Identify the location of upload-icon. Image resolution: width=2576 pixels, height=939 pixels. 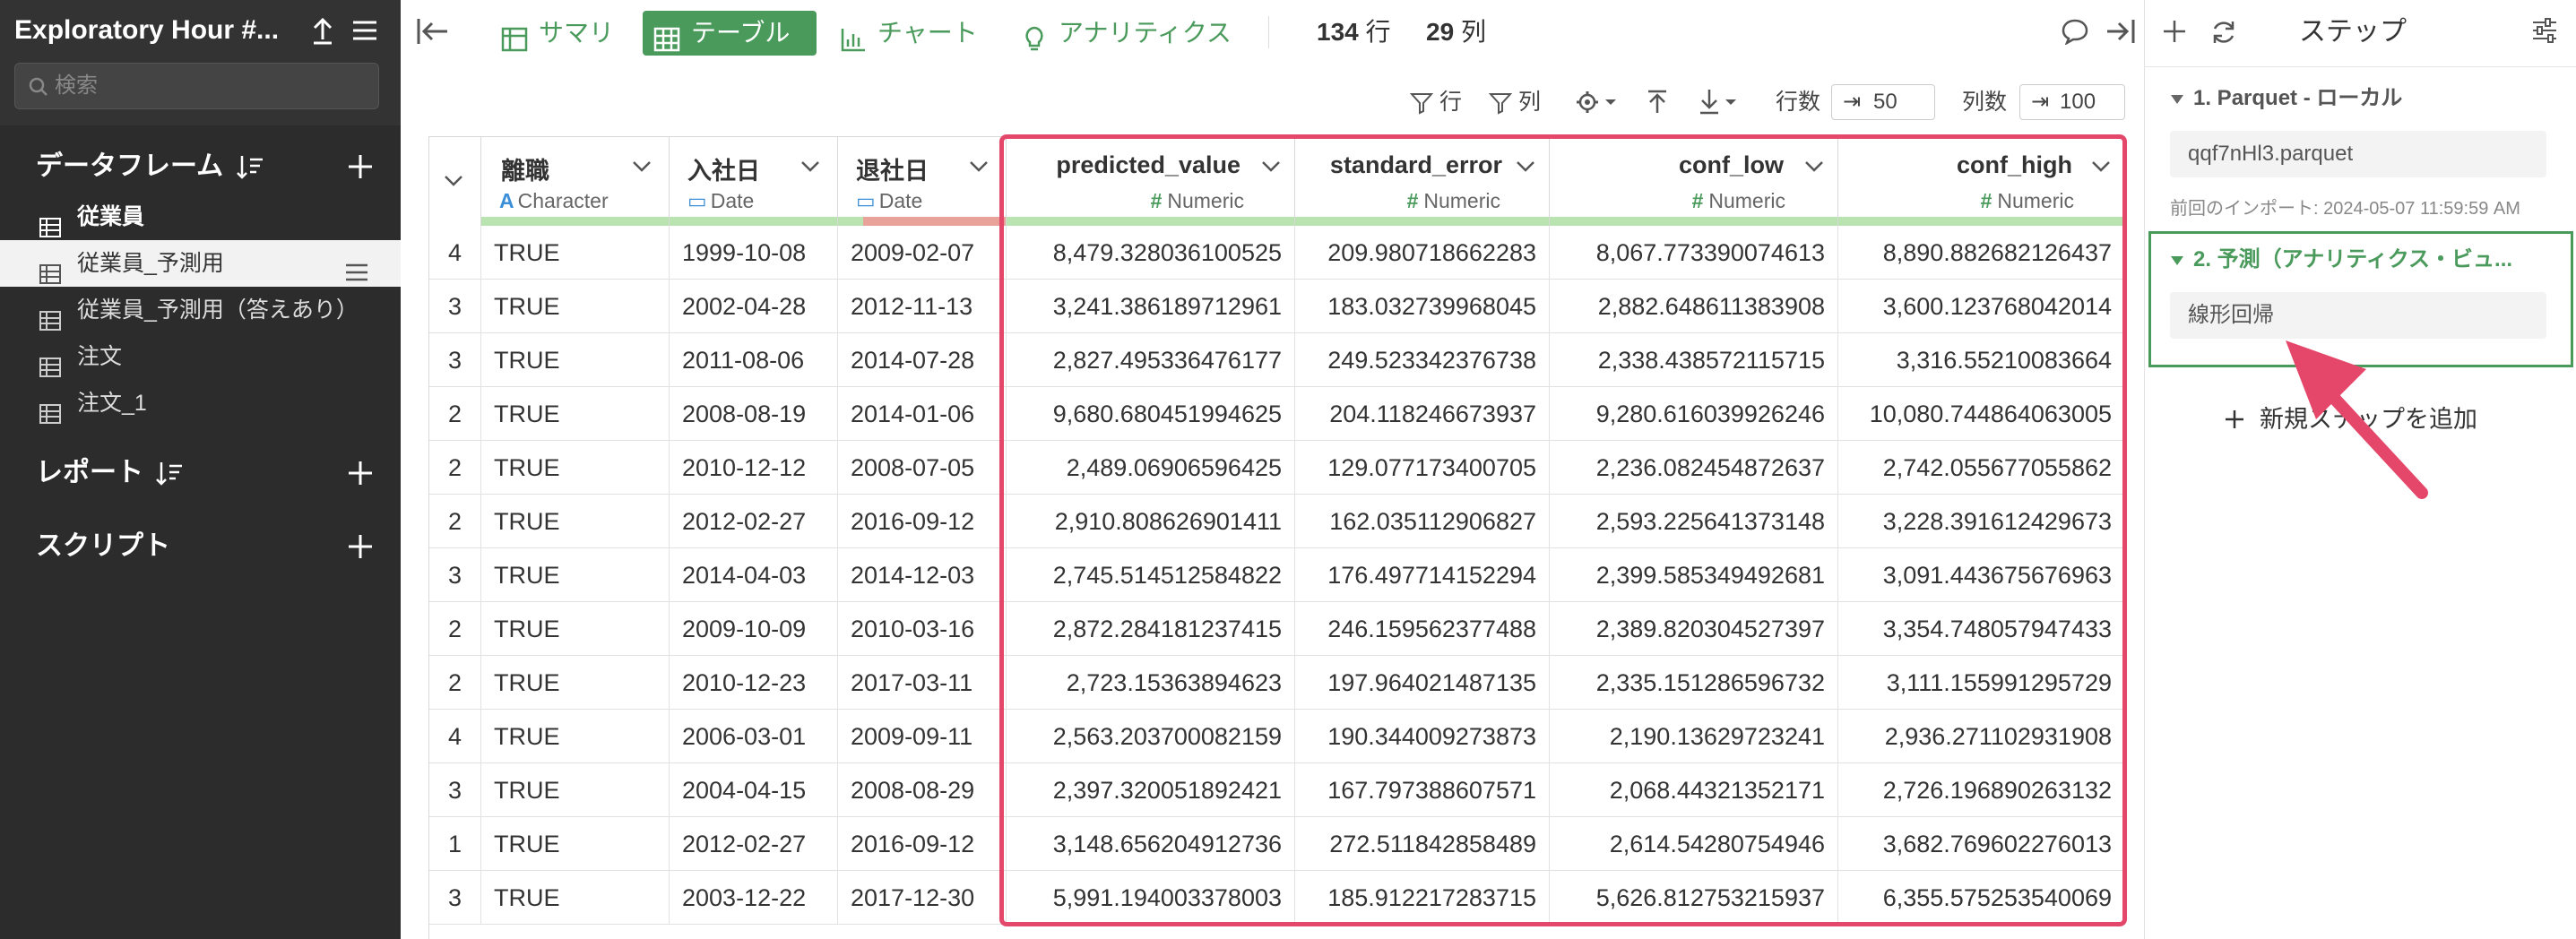
(1658, 102).